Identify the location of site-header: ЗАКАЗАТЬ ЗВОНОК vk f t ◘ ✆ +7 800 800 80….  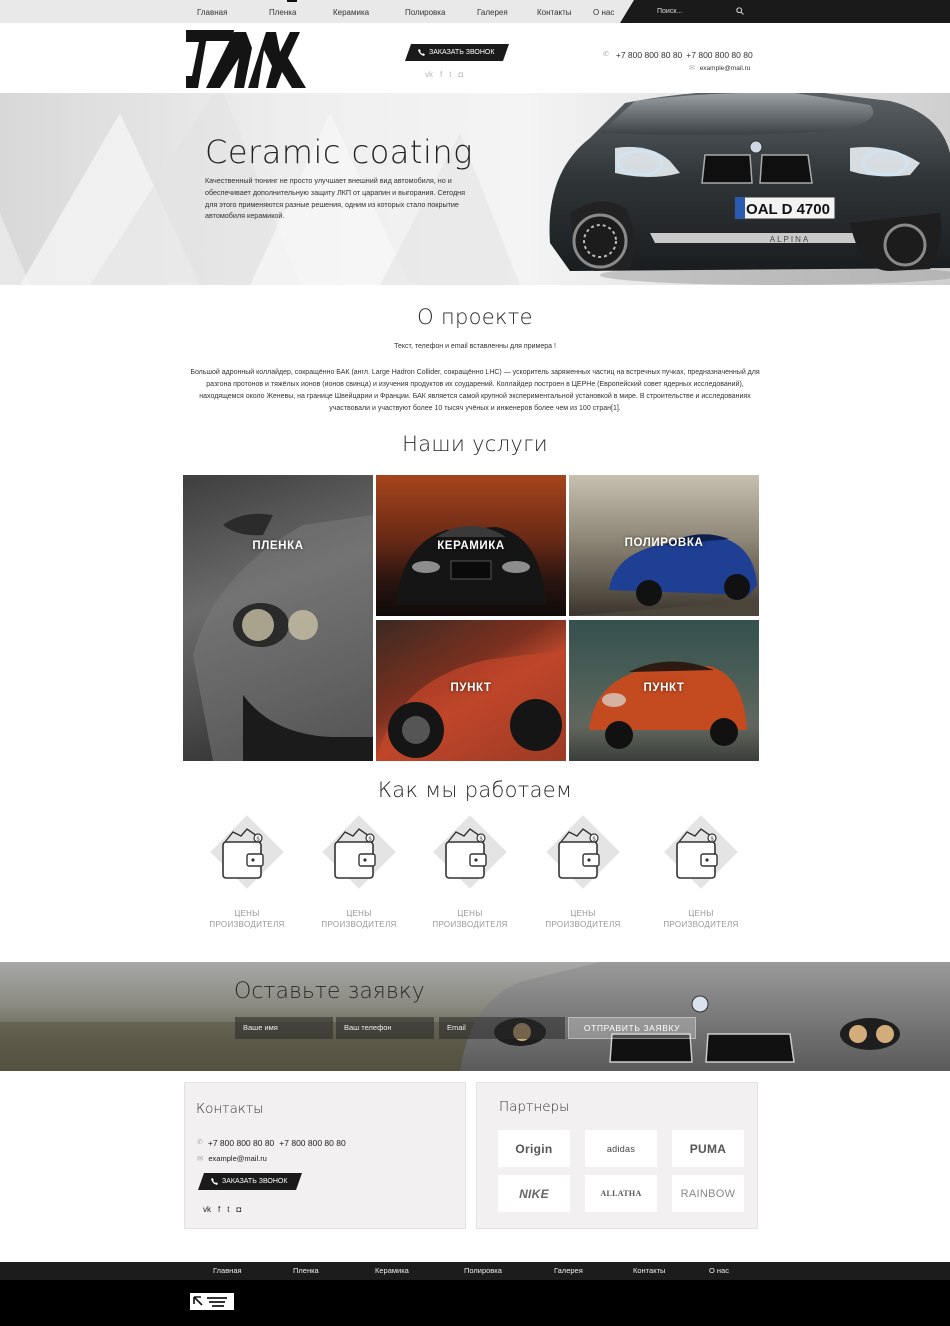
(475, 58).